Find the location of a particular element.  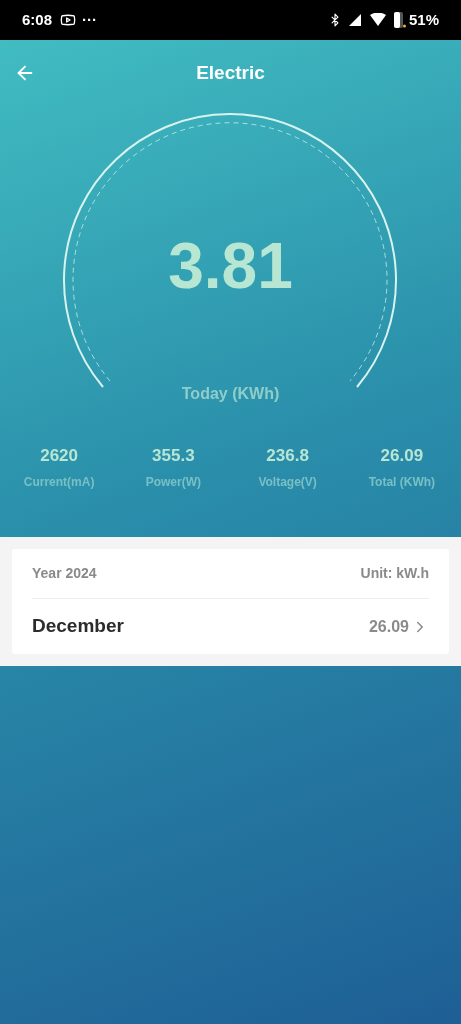

stat-label: Power(W) is located at coordinates (173, 482).